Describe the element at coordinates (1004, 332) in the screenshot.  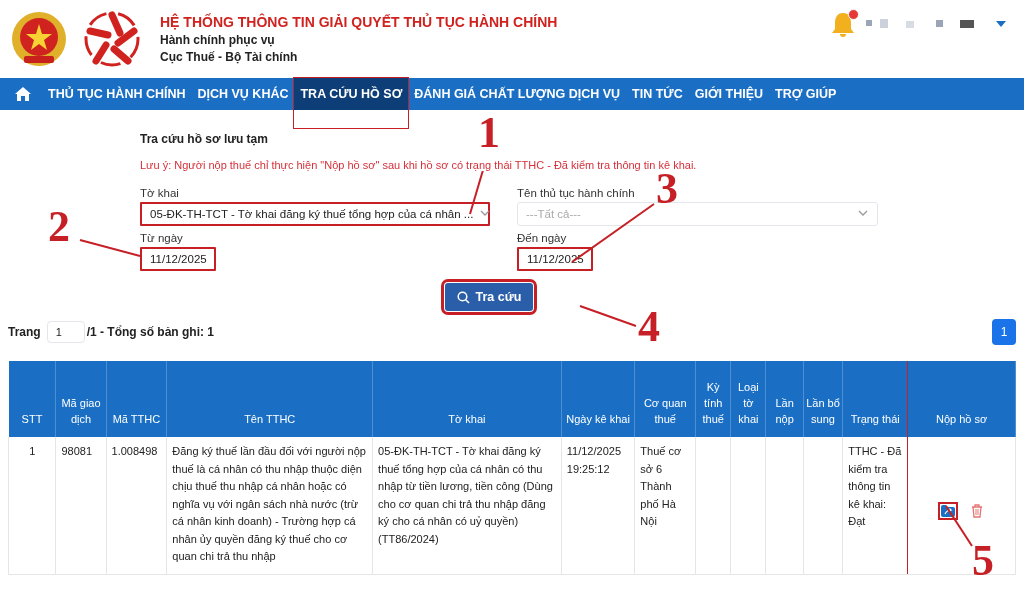
I see `page-button: 1` at that location.